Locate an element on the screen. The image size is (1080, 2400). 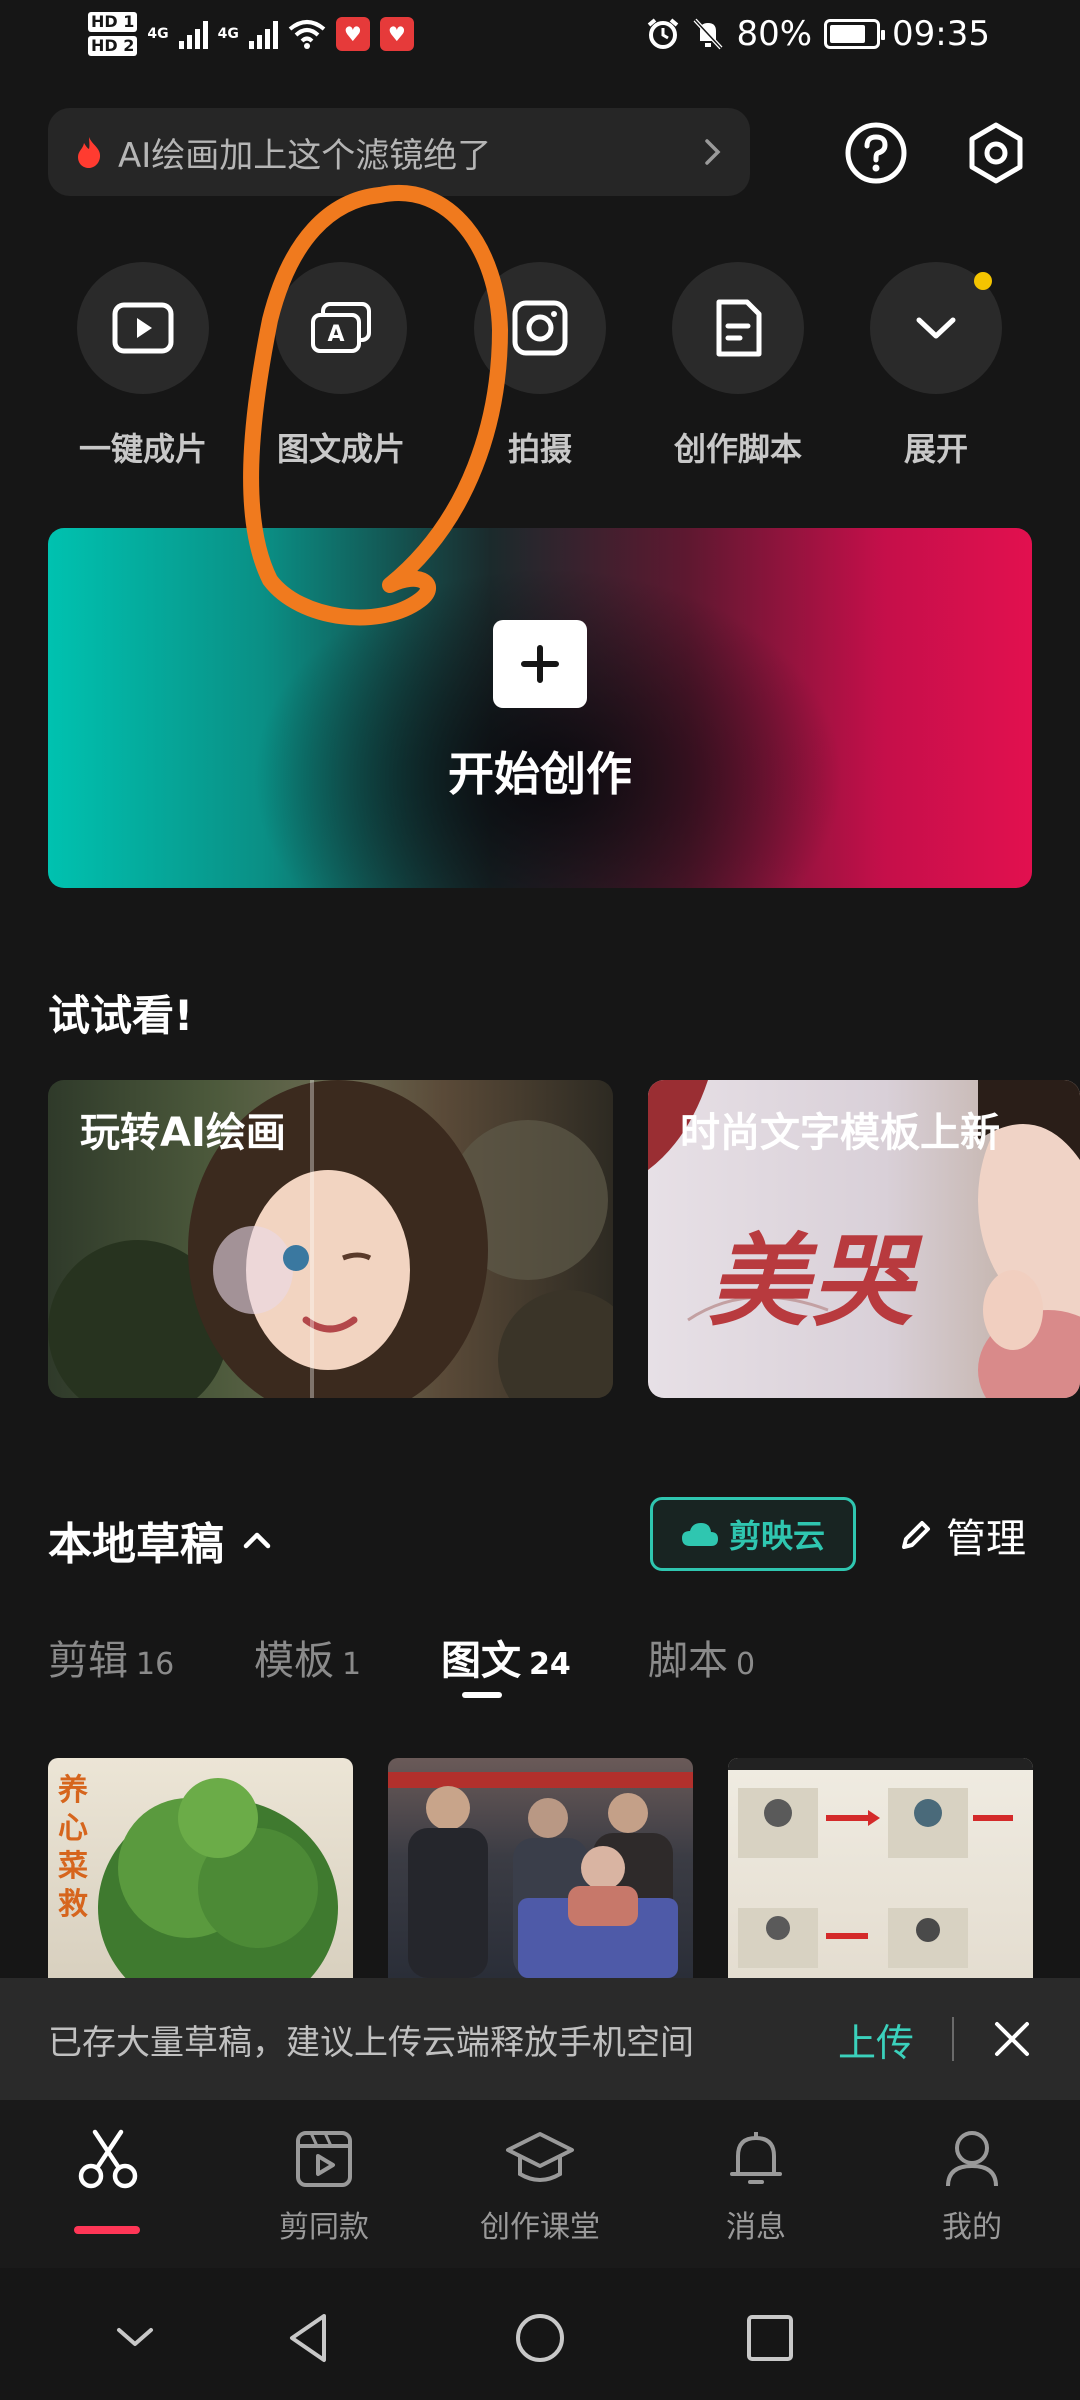
draft-thumbnail: 养心菜救 is located at coordinates (200, 1868).